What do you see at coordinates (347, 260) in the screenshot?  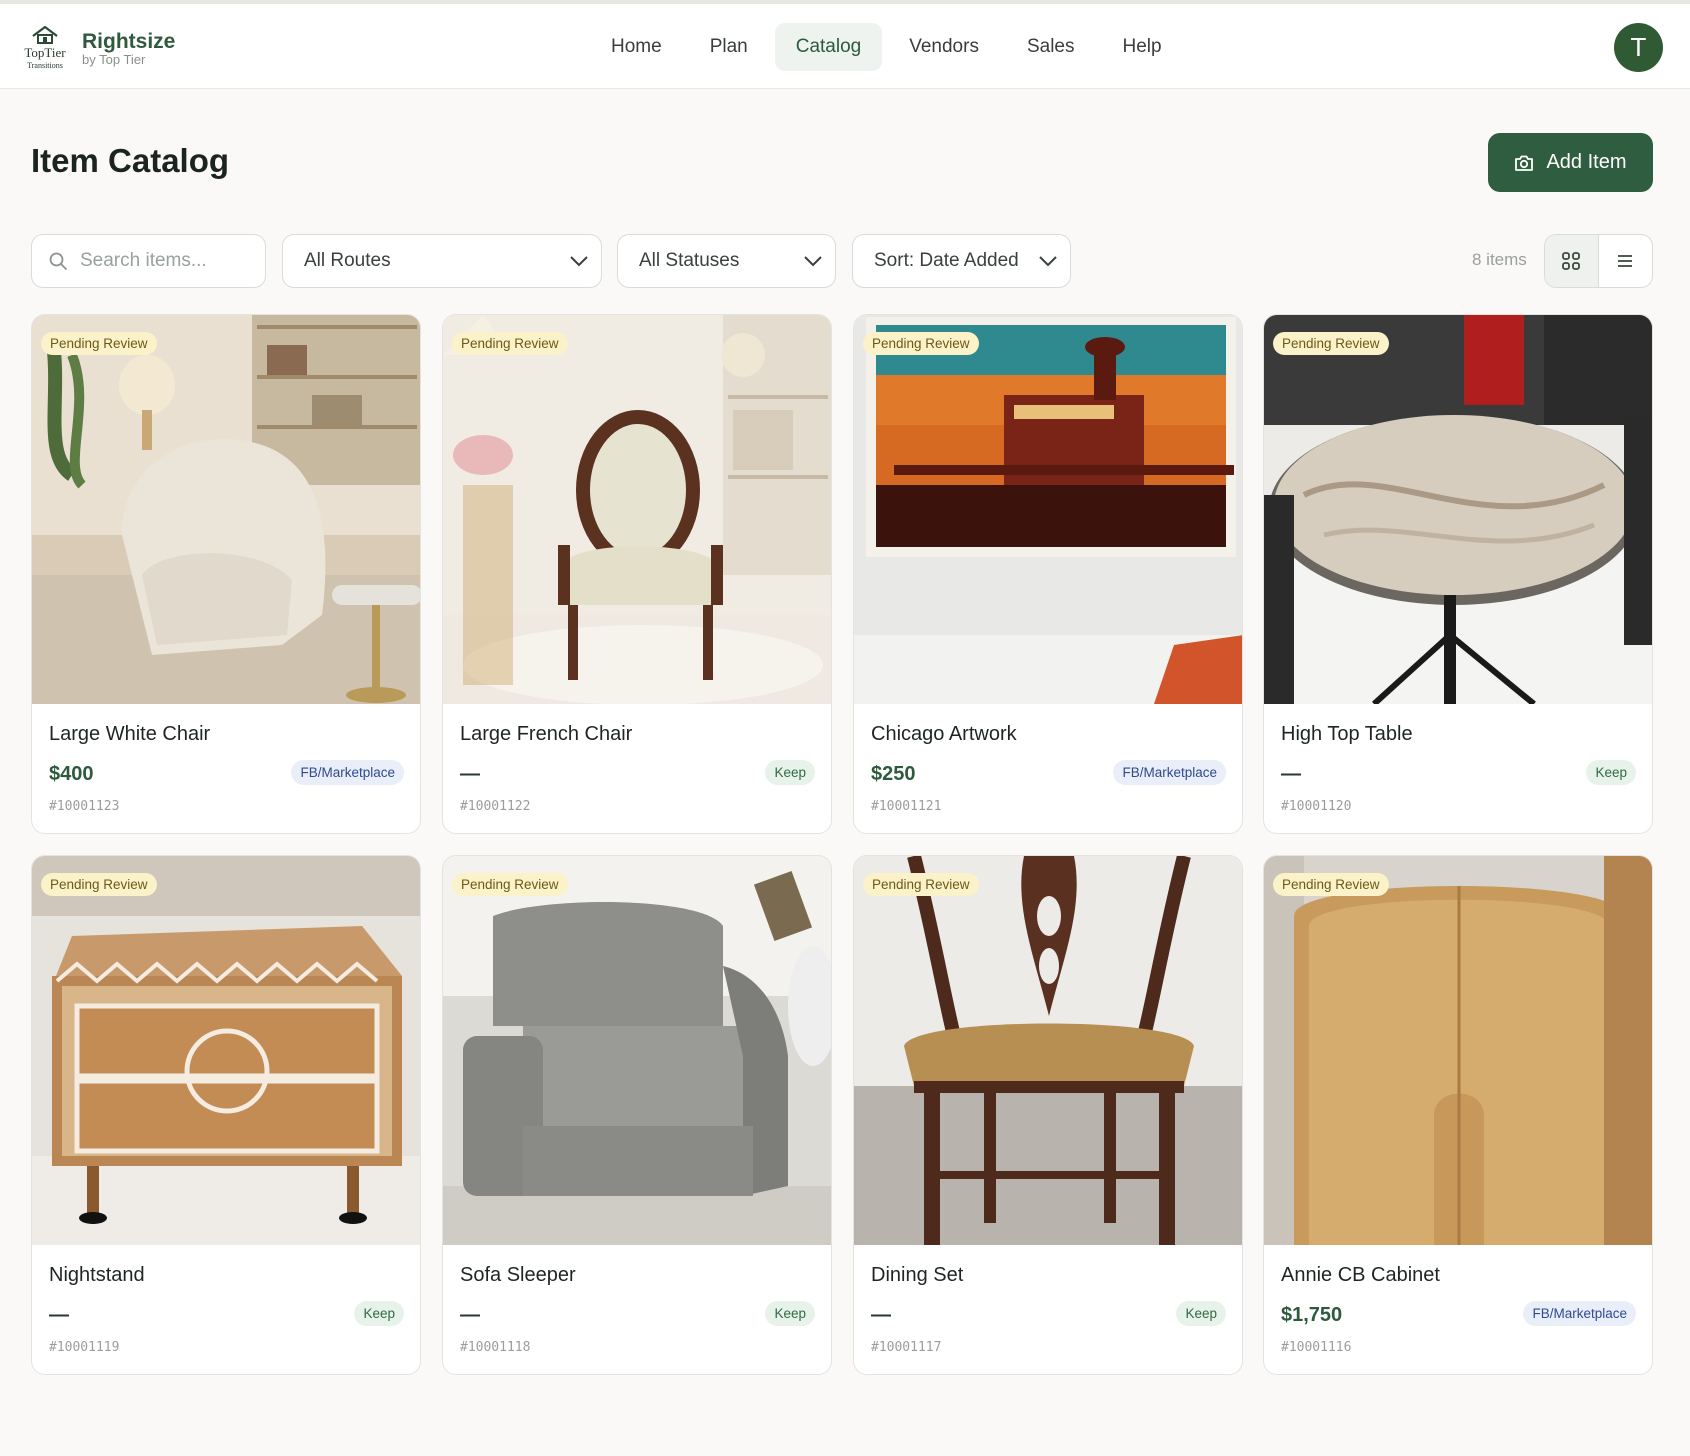 I see `route-filter-value: All Routes` at bounding box center [347, 260].